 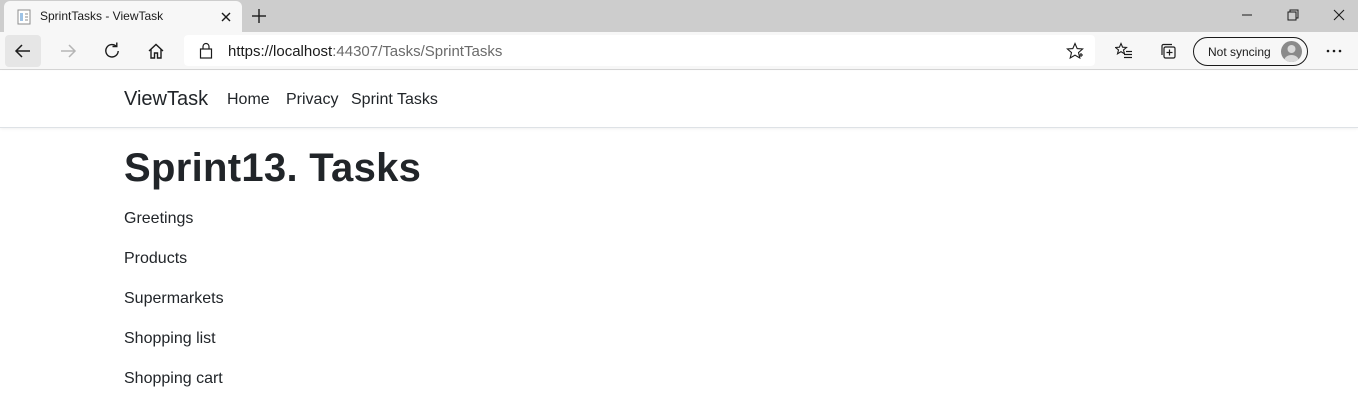 I want to click on arrow-right-icon, so click(x=69, y=51).